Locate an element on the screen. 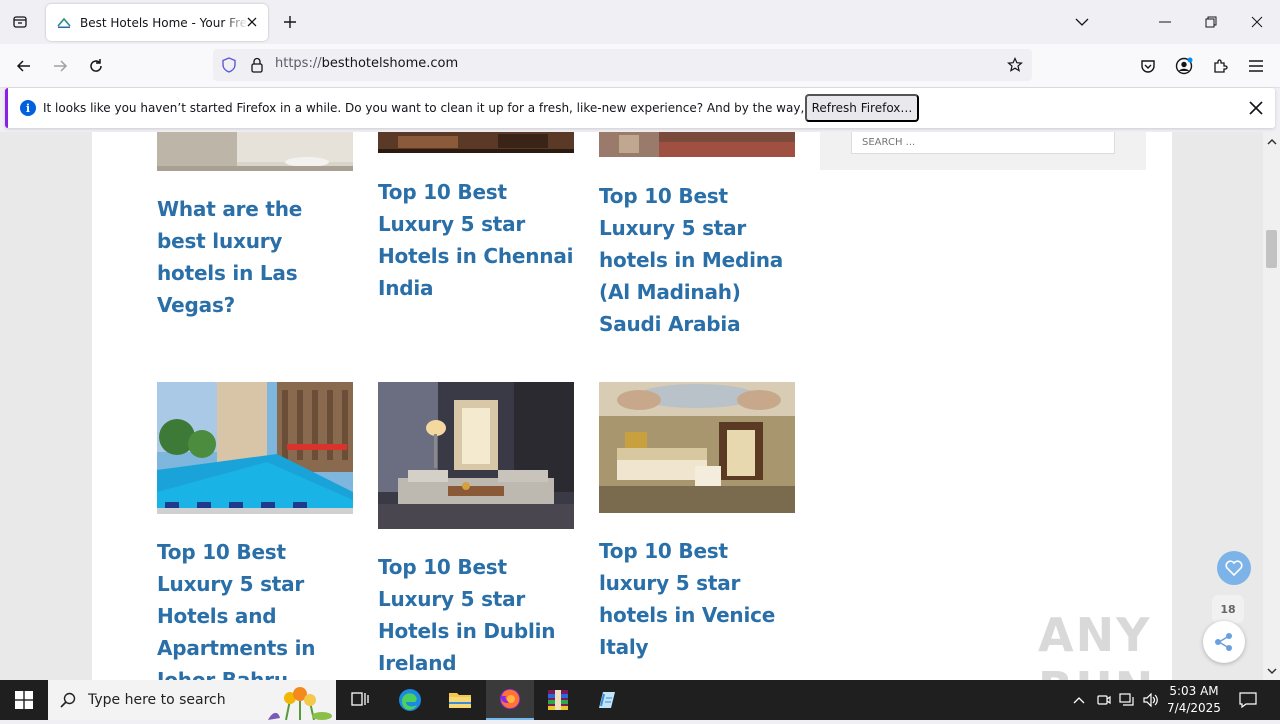 The image size is (1280, 724). hamburger-menu-icon is located at coordinates (1256, 66).